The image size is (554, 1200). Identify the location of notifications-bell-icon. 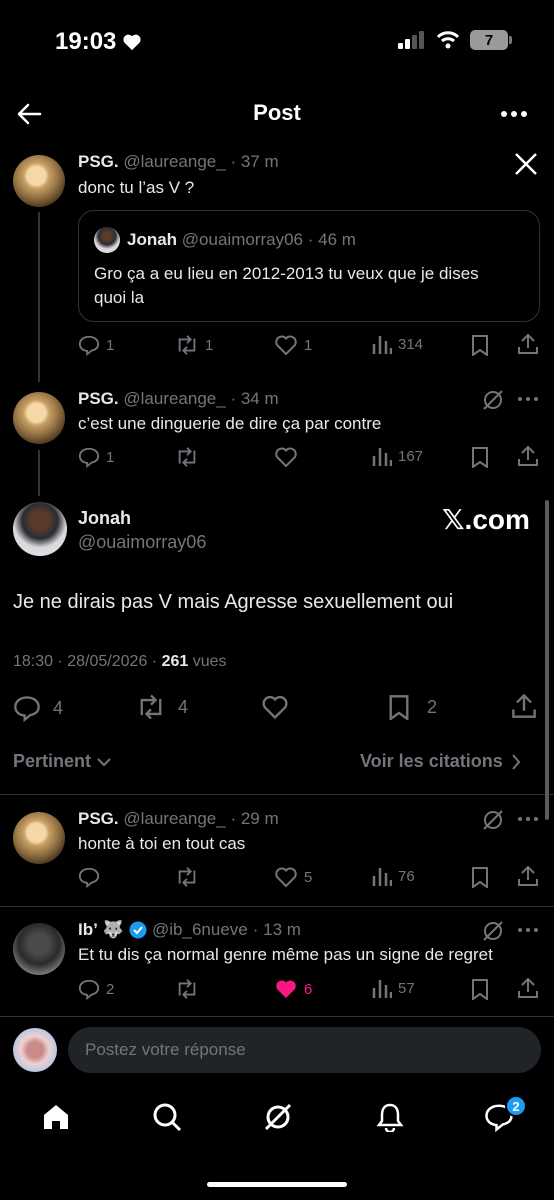
(390, 1117).